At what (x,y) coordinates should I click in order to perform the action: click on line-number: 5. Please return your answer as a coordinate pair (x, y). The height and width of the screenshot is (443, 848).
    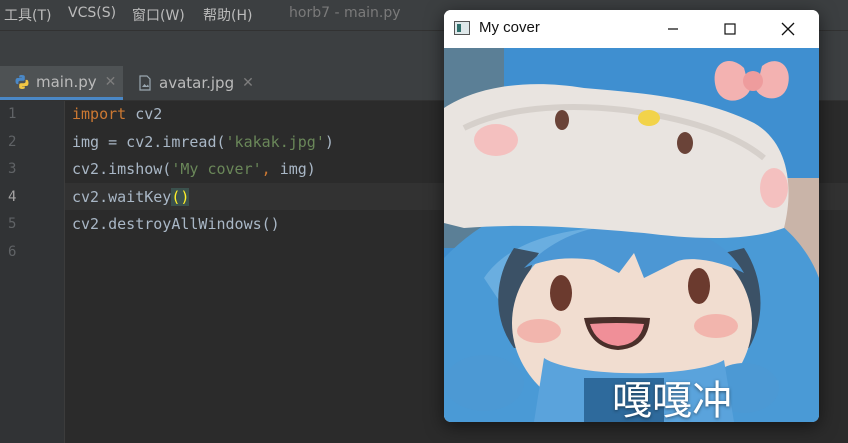
    Looking at the image, I should click on (12, 224).